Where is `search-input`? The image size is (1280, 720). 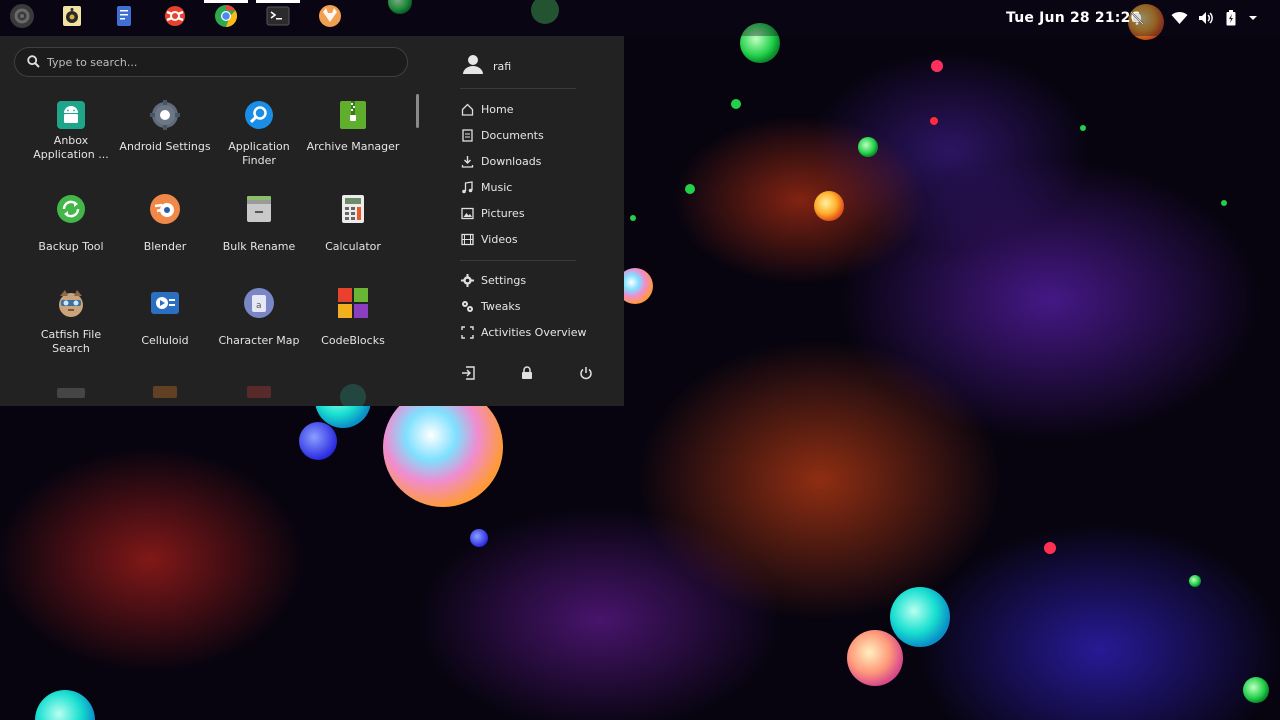
search-input is located at coordinates (212, 62).